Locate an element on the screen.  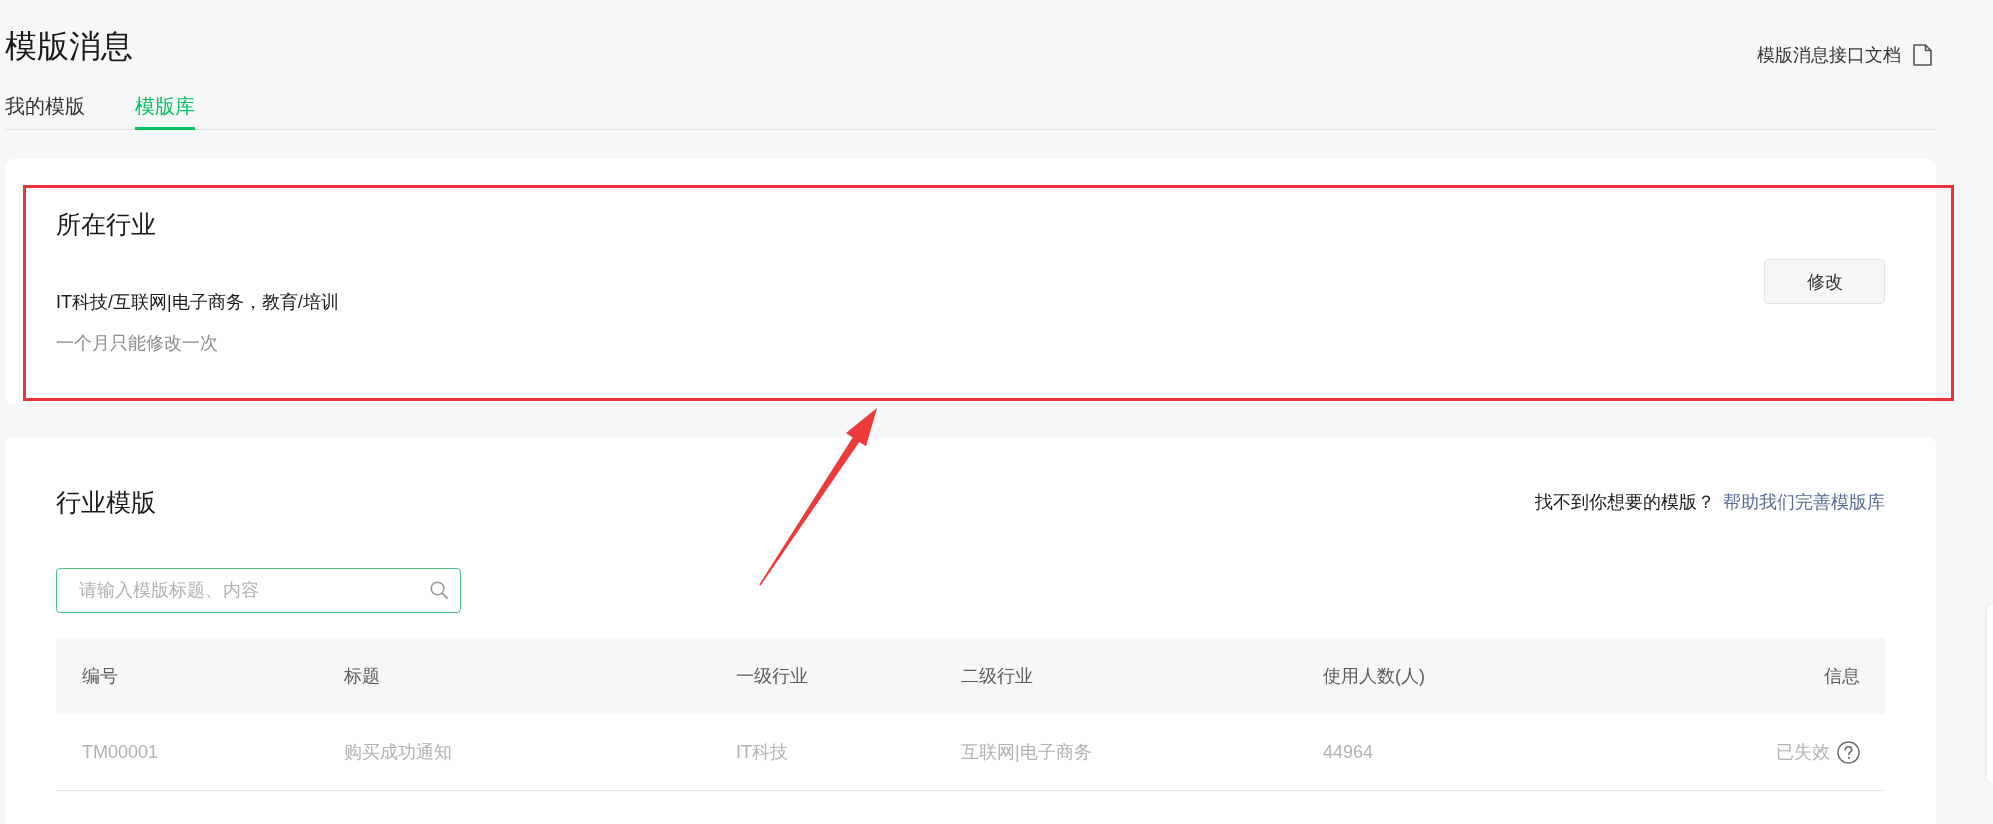
help-prompt: 找不到你想要的模版？ is located at coordinates (1625, 502).